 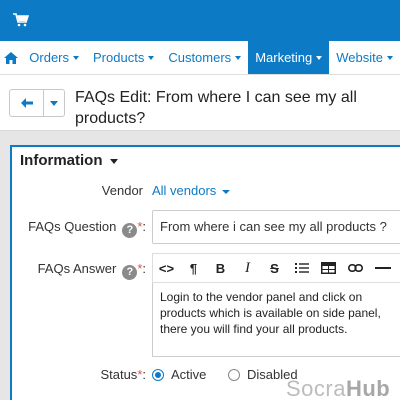 I want to click on italic-button: I, so click(x=247, y=268).